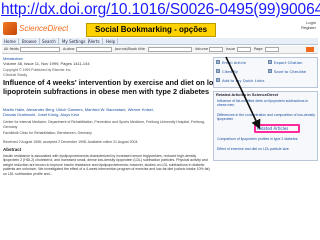 This screenshot has height=240, width=320. Describe the element at coordinates (40, 49) in the screenshot. I see `all-fields-input` at that location.